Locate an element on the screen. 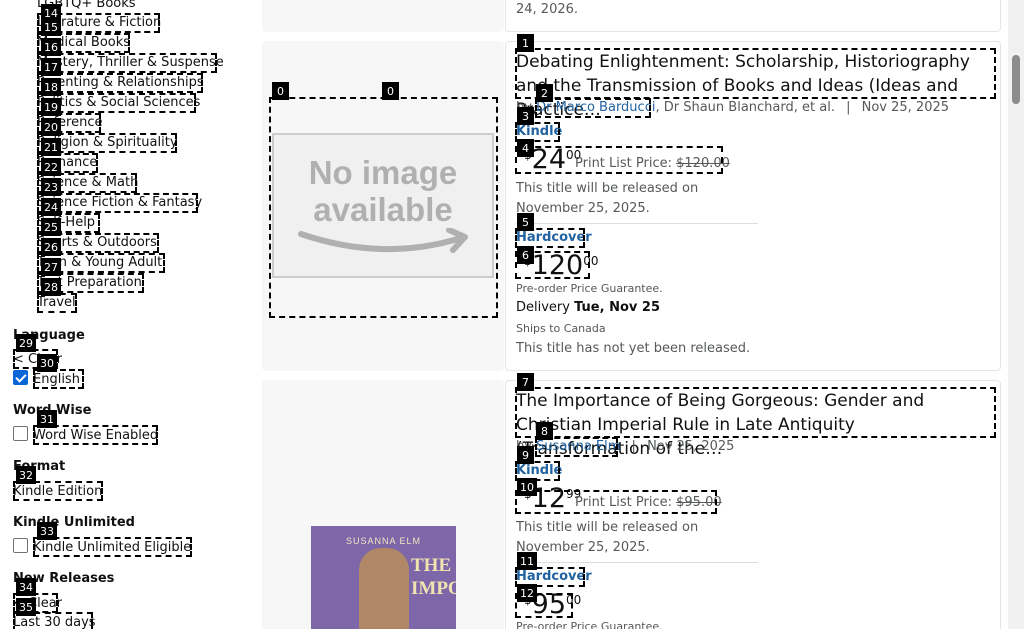  mark-18: 18 is located at coordinates (51, 87).